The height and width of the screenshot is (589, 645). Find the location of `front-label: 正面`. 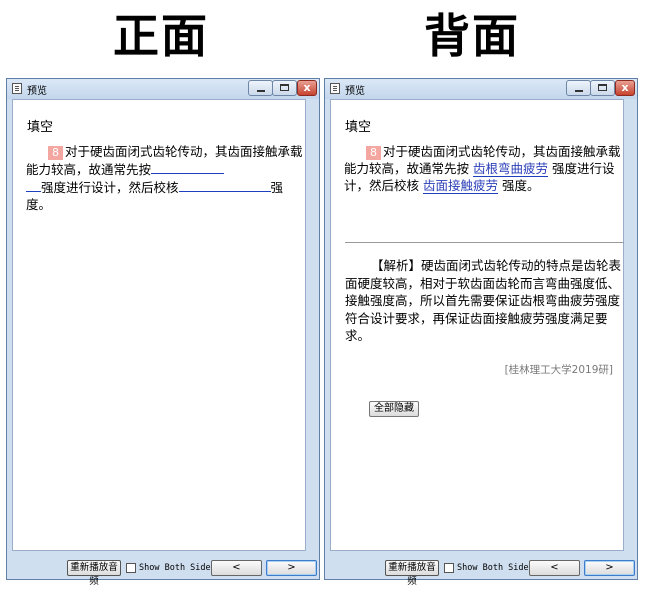

front-label: 正面 is located at coordinates (161, 36).